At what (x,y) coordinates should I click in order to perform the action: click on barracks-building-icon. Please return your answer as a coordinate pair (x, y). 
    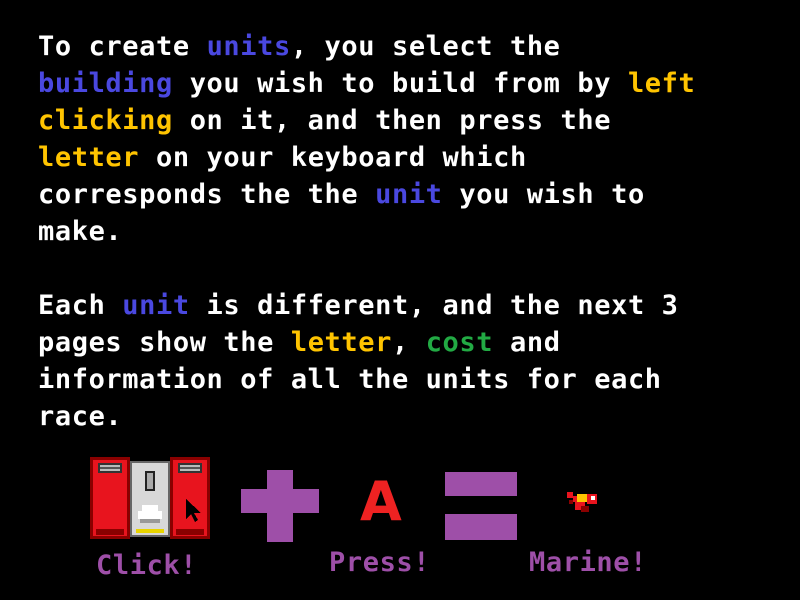
    Looking at the image, I should click on (150, 498).